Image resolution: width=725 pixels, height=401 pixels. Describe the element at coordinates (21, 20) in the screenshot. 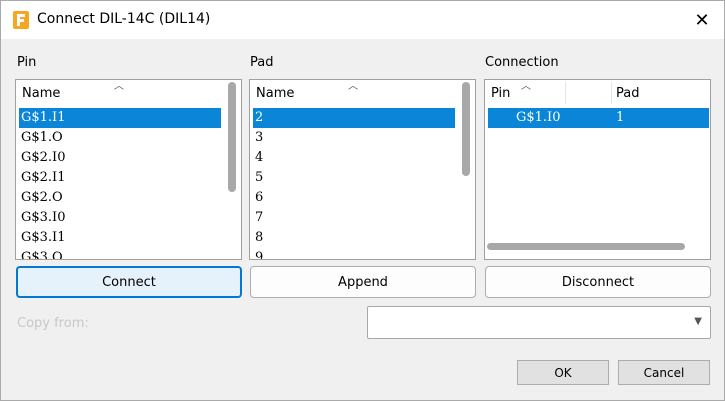

I see `fusion-app-icon` at that location.